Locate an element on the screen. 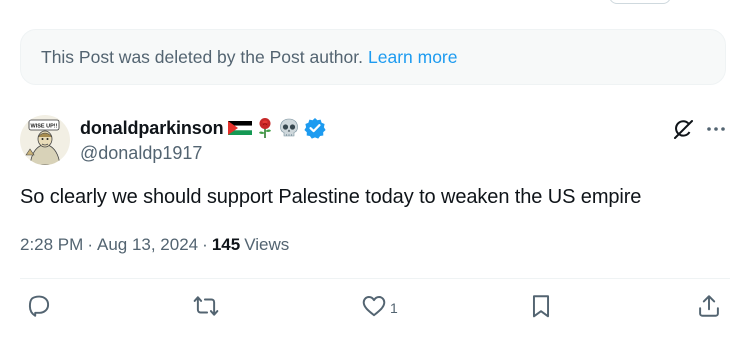 The height and width of the screenshot is (337, 750). svg-text: WISE UP!! is located at coordinates (44, 127).